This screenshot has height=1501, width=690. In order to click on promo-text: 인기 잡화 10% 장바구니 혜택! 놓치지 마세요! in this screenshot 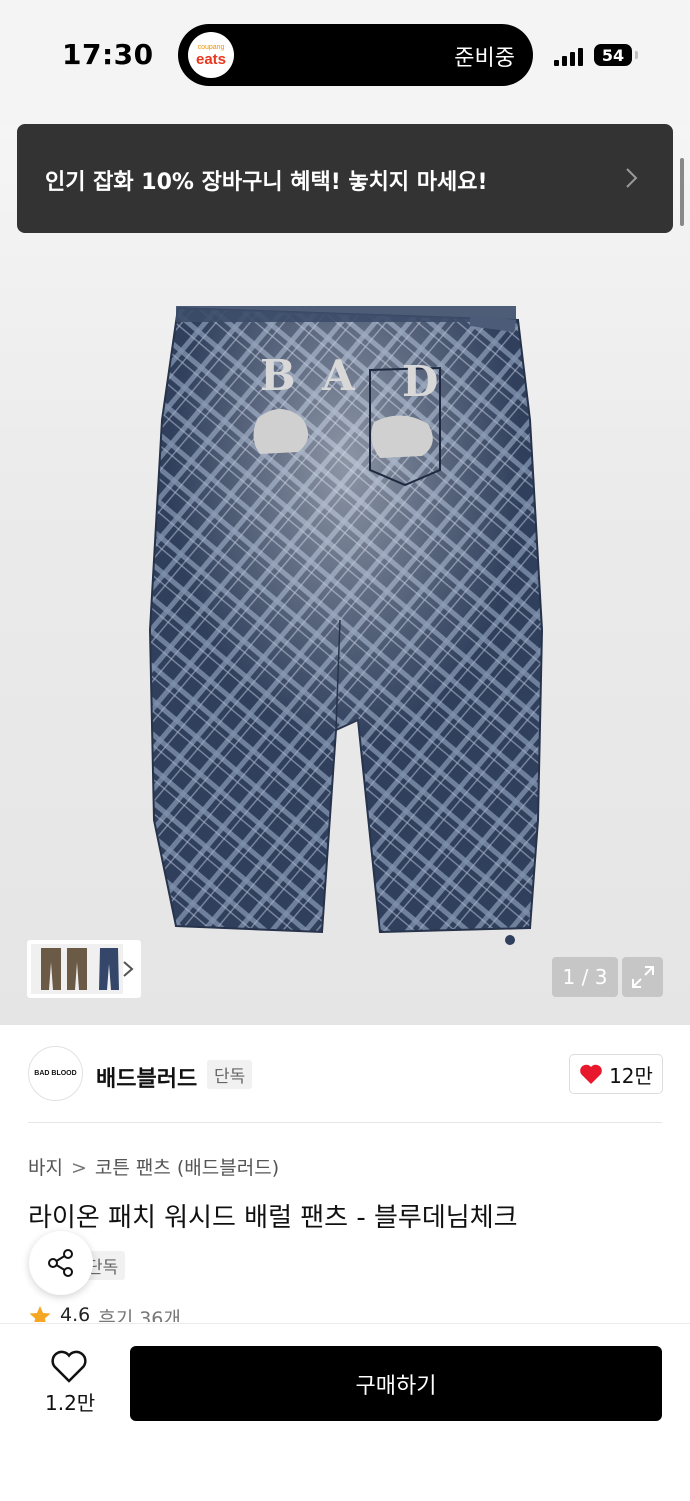, I will do `click(266, 182)`.